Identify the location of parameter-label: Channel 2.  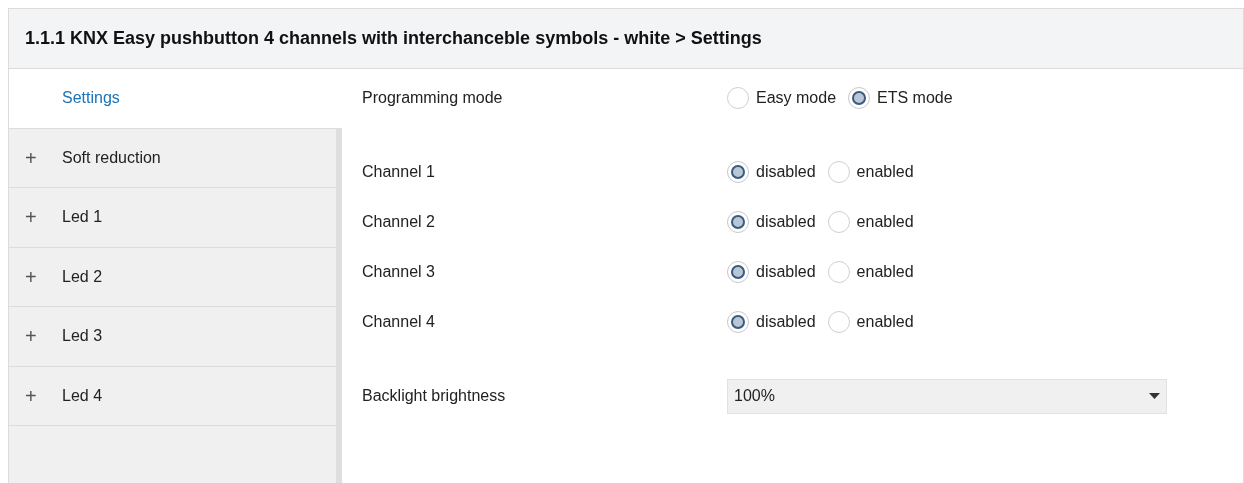
(399, 222).